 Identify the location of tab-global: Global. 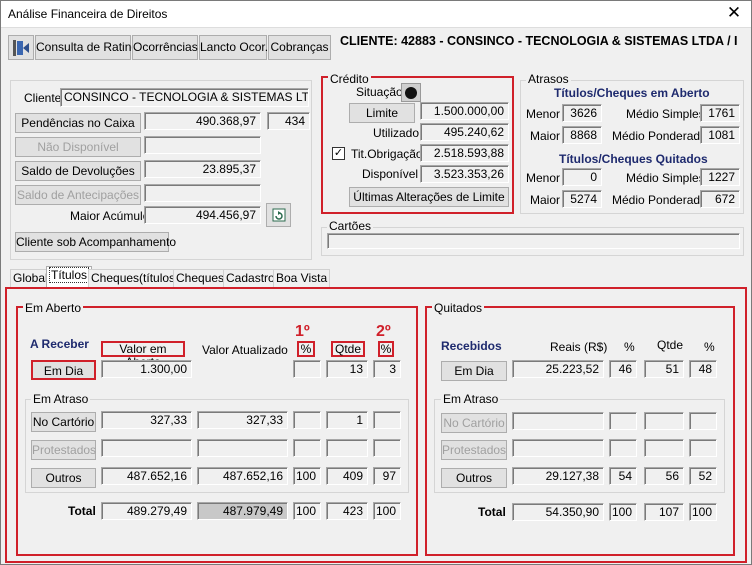
(30, 278).